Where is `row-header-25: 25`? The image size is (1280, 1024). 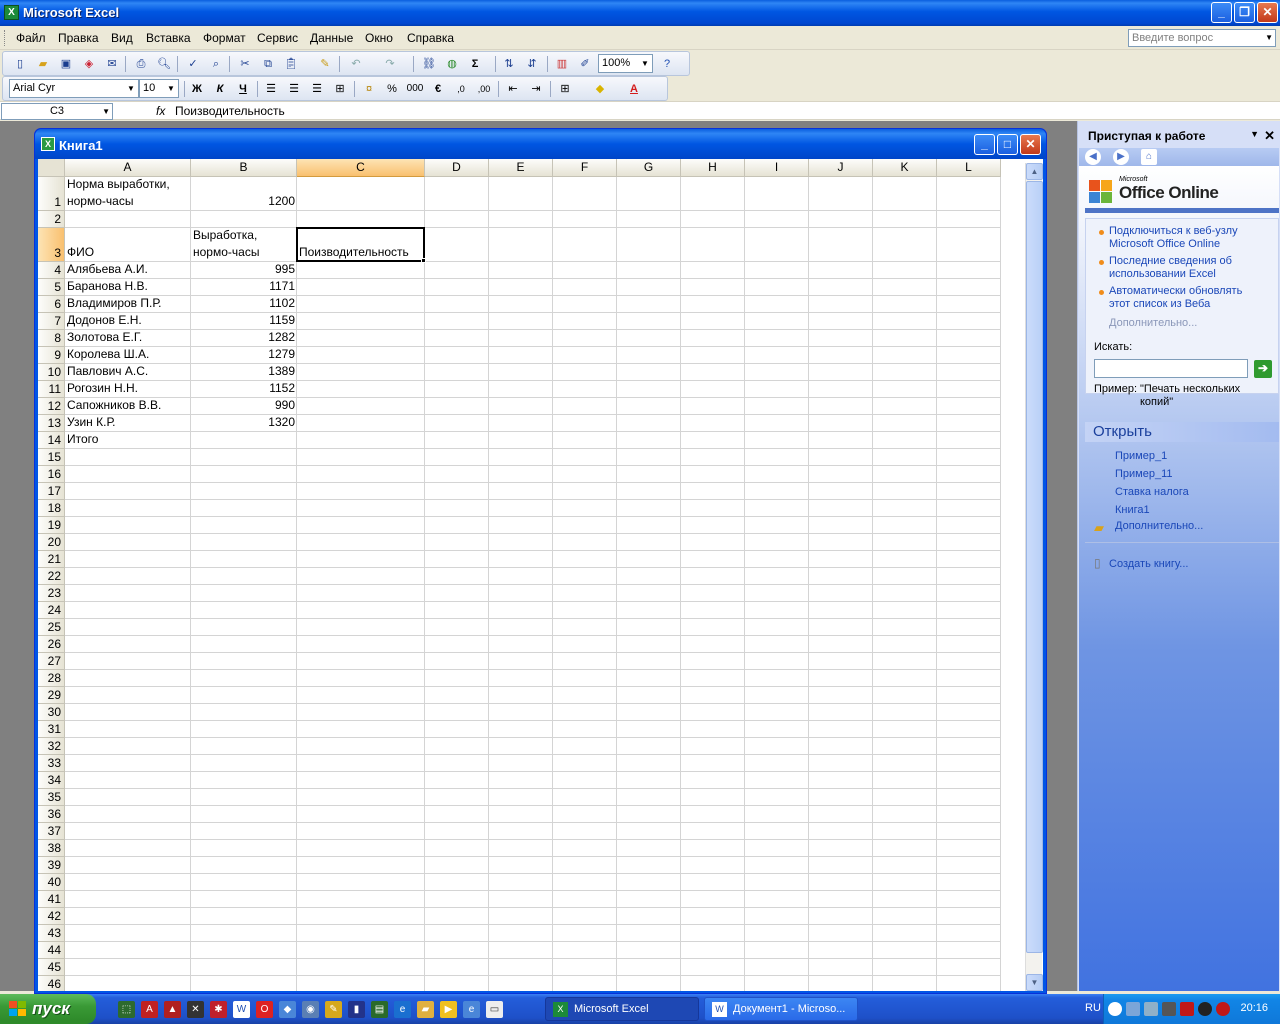
row-header-25: 25 is located at coordinates (51, 627).